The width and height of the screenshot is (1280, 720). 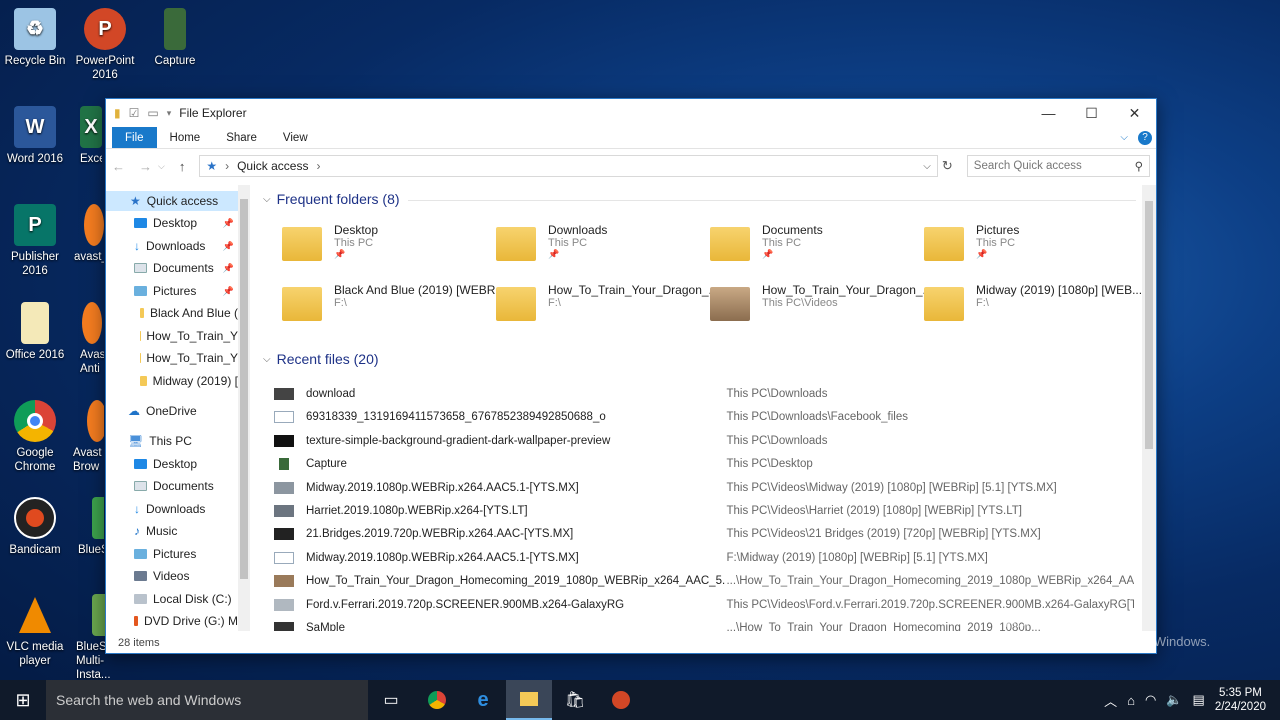 I want to click on nav-scrollbar, so click(x=244, y=408).